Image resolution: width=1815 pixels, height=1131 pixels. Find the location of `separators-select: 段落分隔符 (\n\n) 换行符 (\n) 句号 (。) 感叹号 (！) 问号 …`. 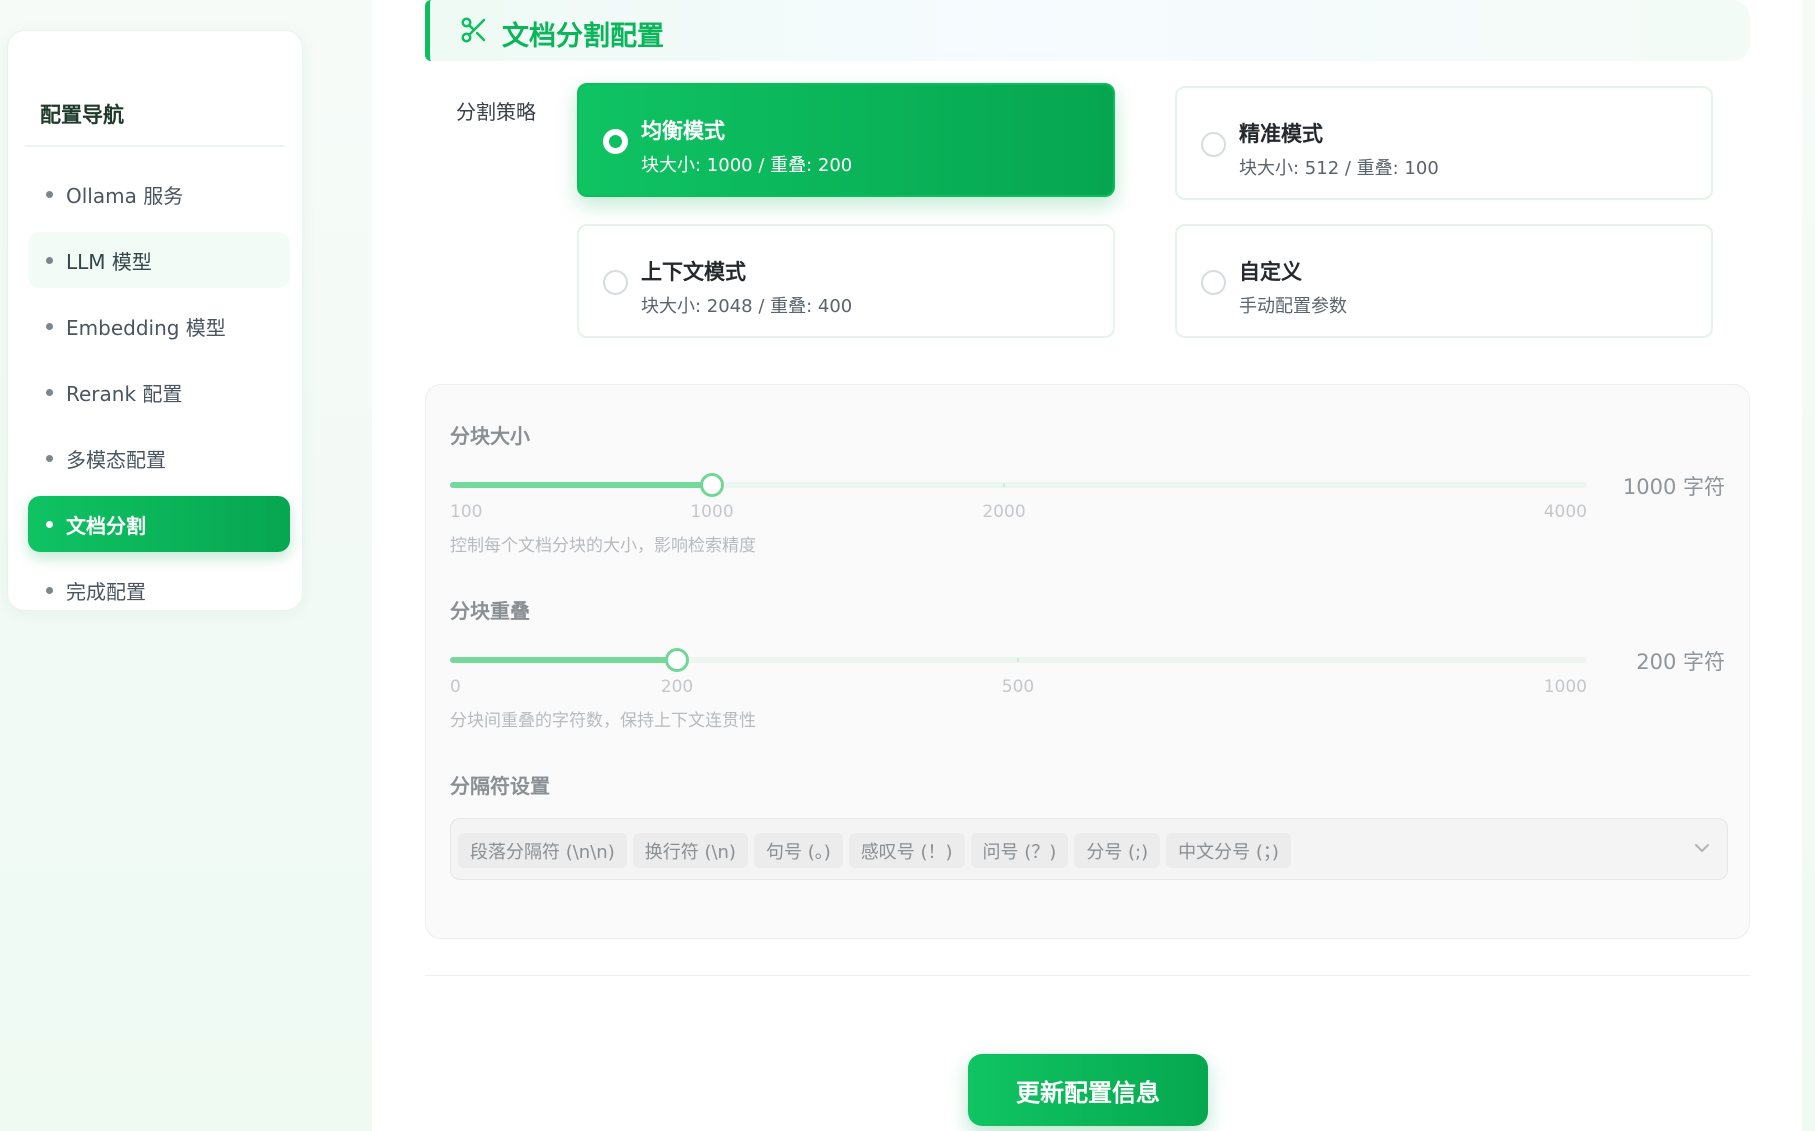

separators-select: 段落分隔符 (\n\n) 换行符 (\n) 句号 (。) 感叹号 (！) 问号 … is located at coordinates (1089, 849).